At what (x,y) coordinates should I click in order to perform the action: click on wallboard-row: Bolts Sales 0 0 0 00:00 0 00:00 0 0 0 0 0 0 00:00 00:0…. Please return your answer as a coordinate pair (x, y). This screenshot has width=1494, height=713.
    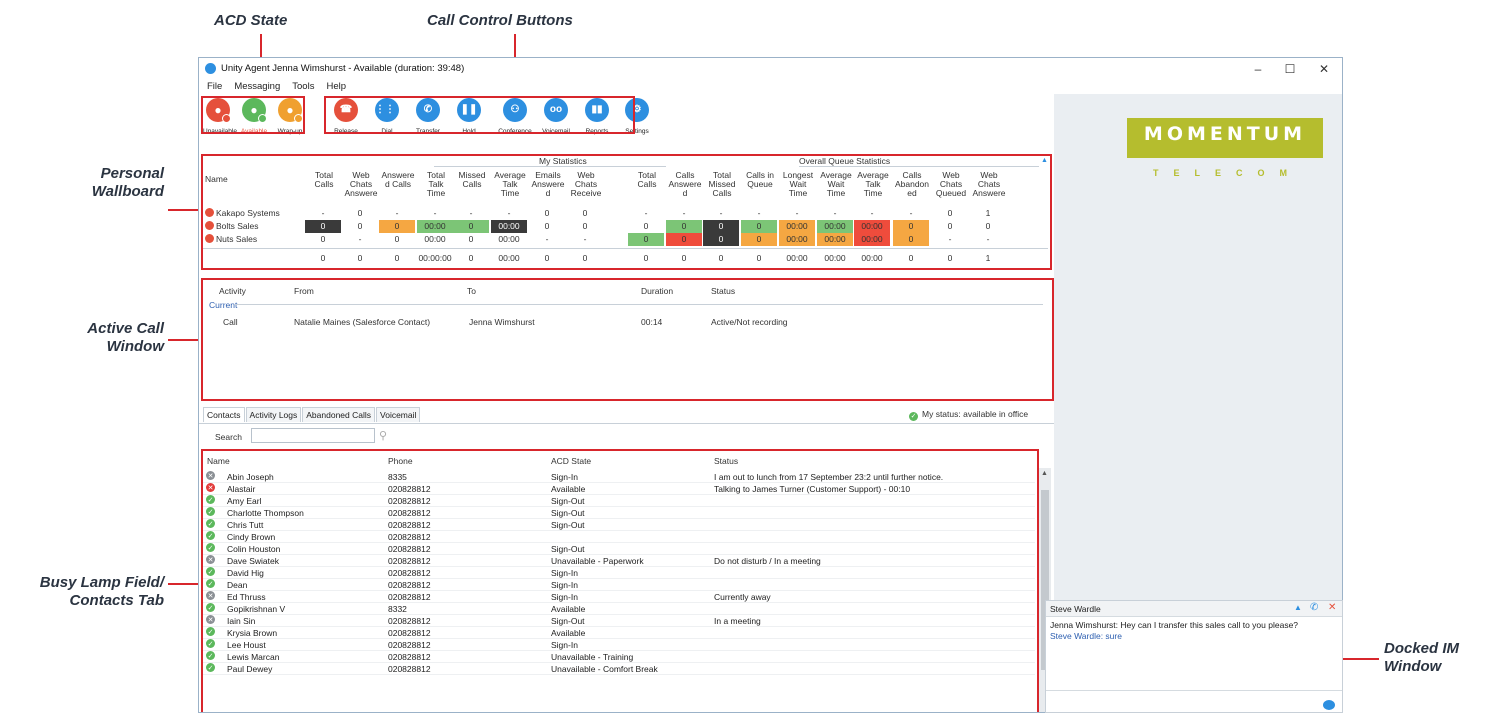
    Looking at the image, I should click on (625, 226).